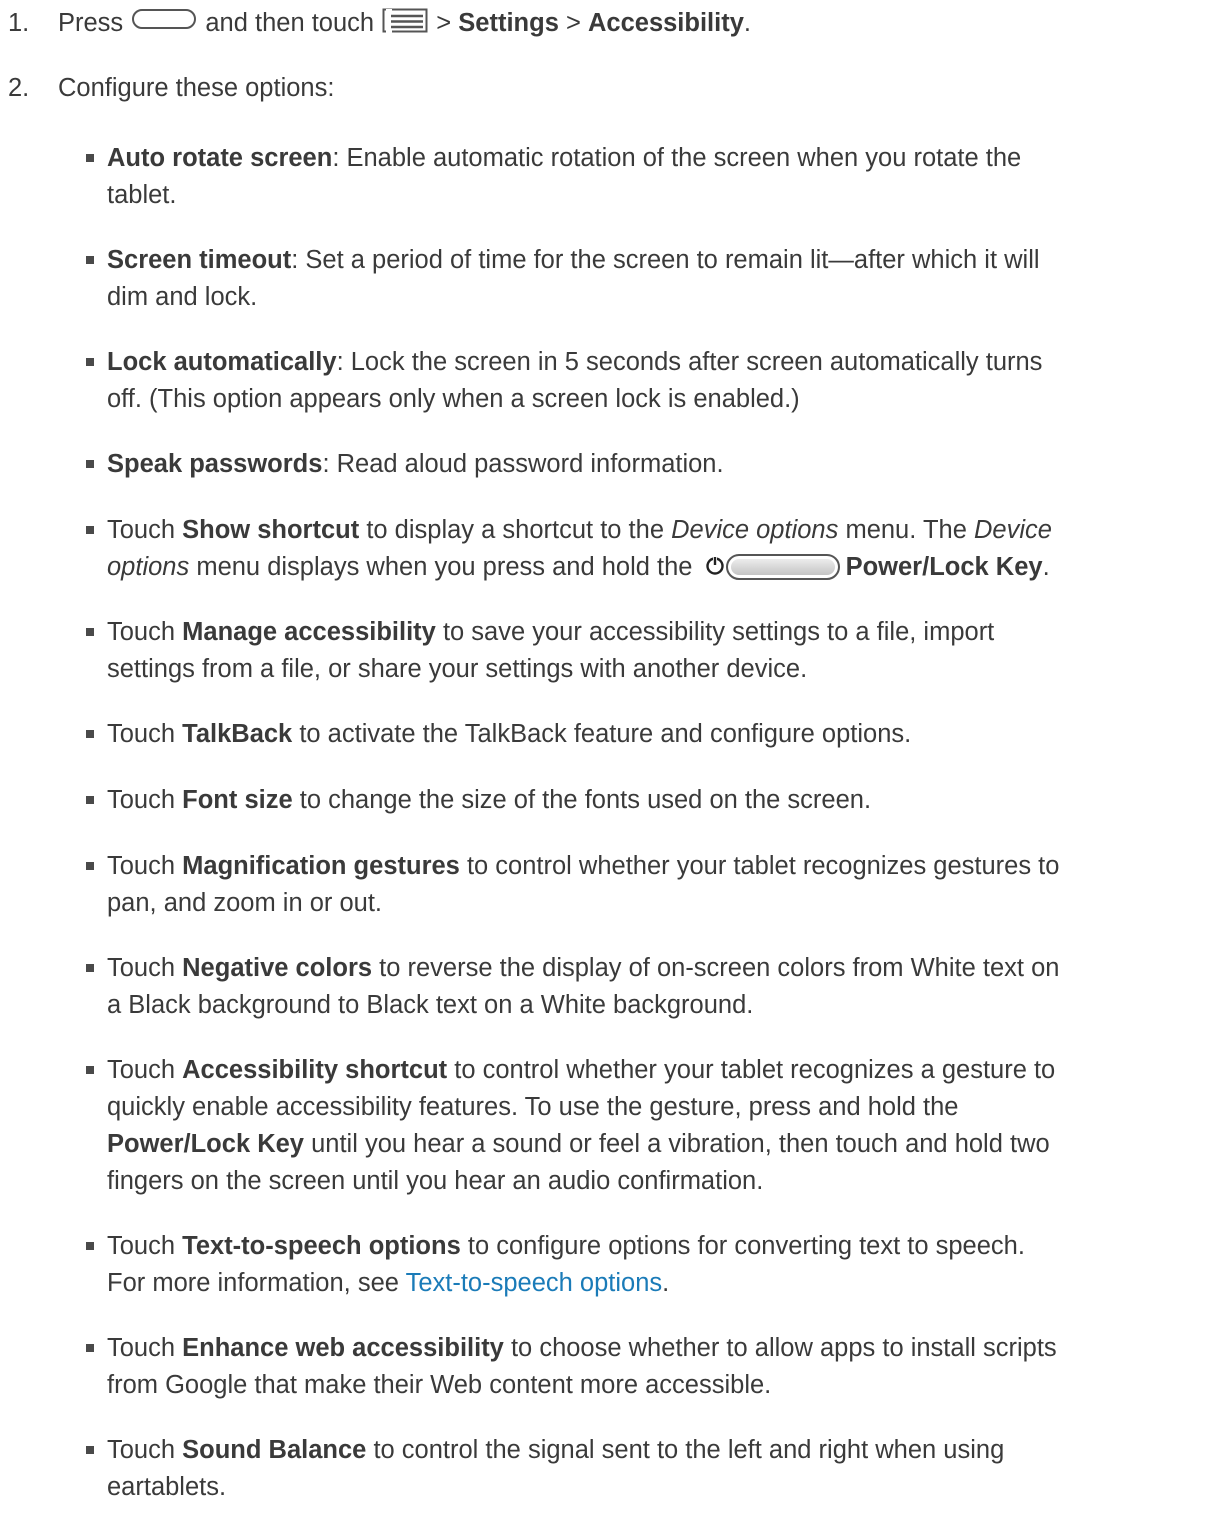  Describe the element at coordinates (715, 568) in the screenshot. I see `power-icon` at that location.